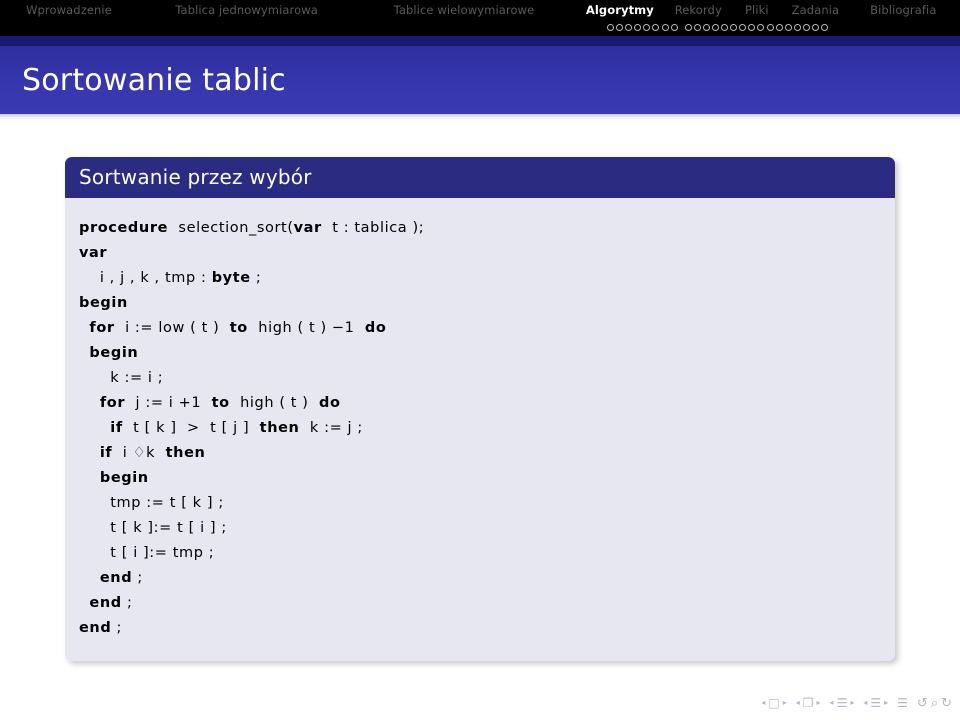  What do you see at coordinates (819, 703) in the screenshot?
I see `next-frame-icon: ▸` at bounding box center [819, 703].